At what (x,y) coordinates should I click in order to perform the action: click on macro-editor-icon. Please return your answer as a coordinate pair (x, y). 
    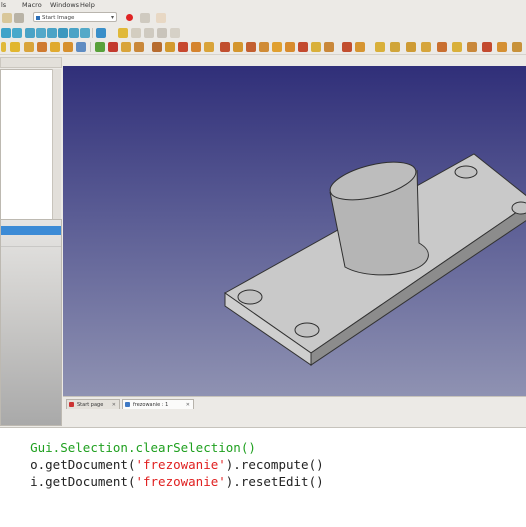
    Looking at the image, I should click on (145, 18).